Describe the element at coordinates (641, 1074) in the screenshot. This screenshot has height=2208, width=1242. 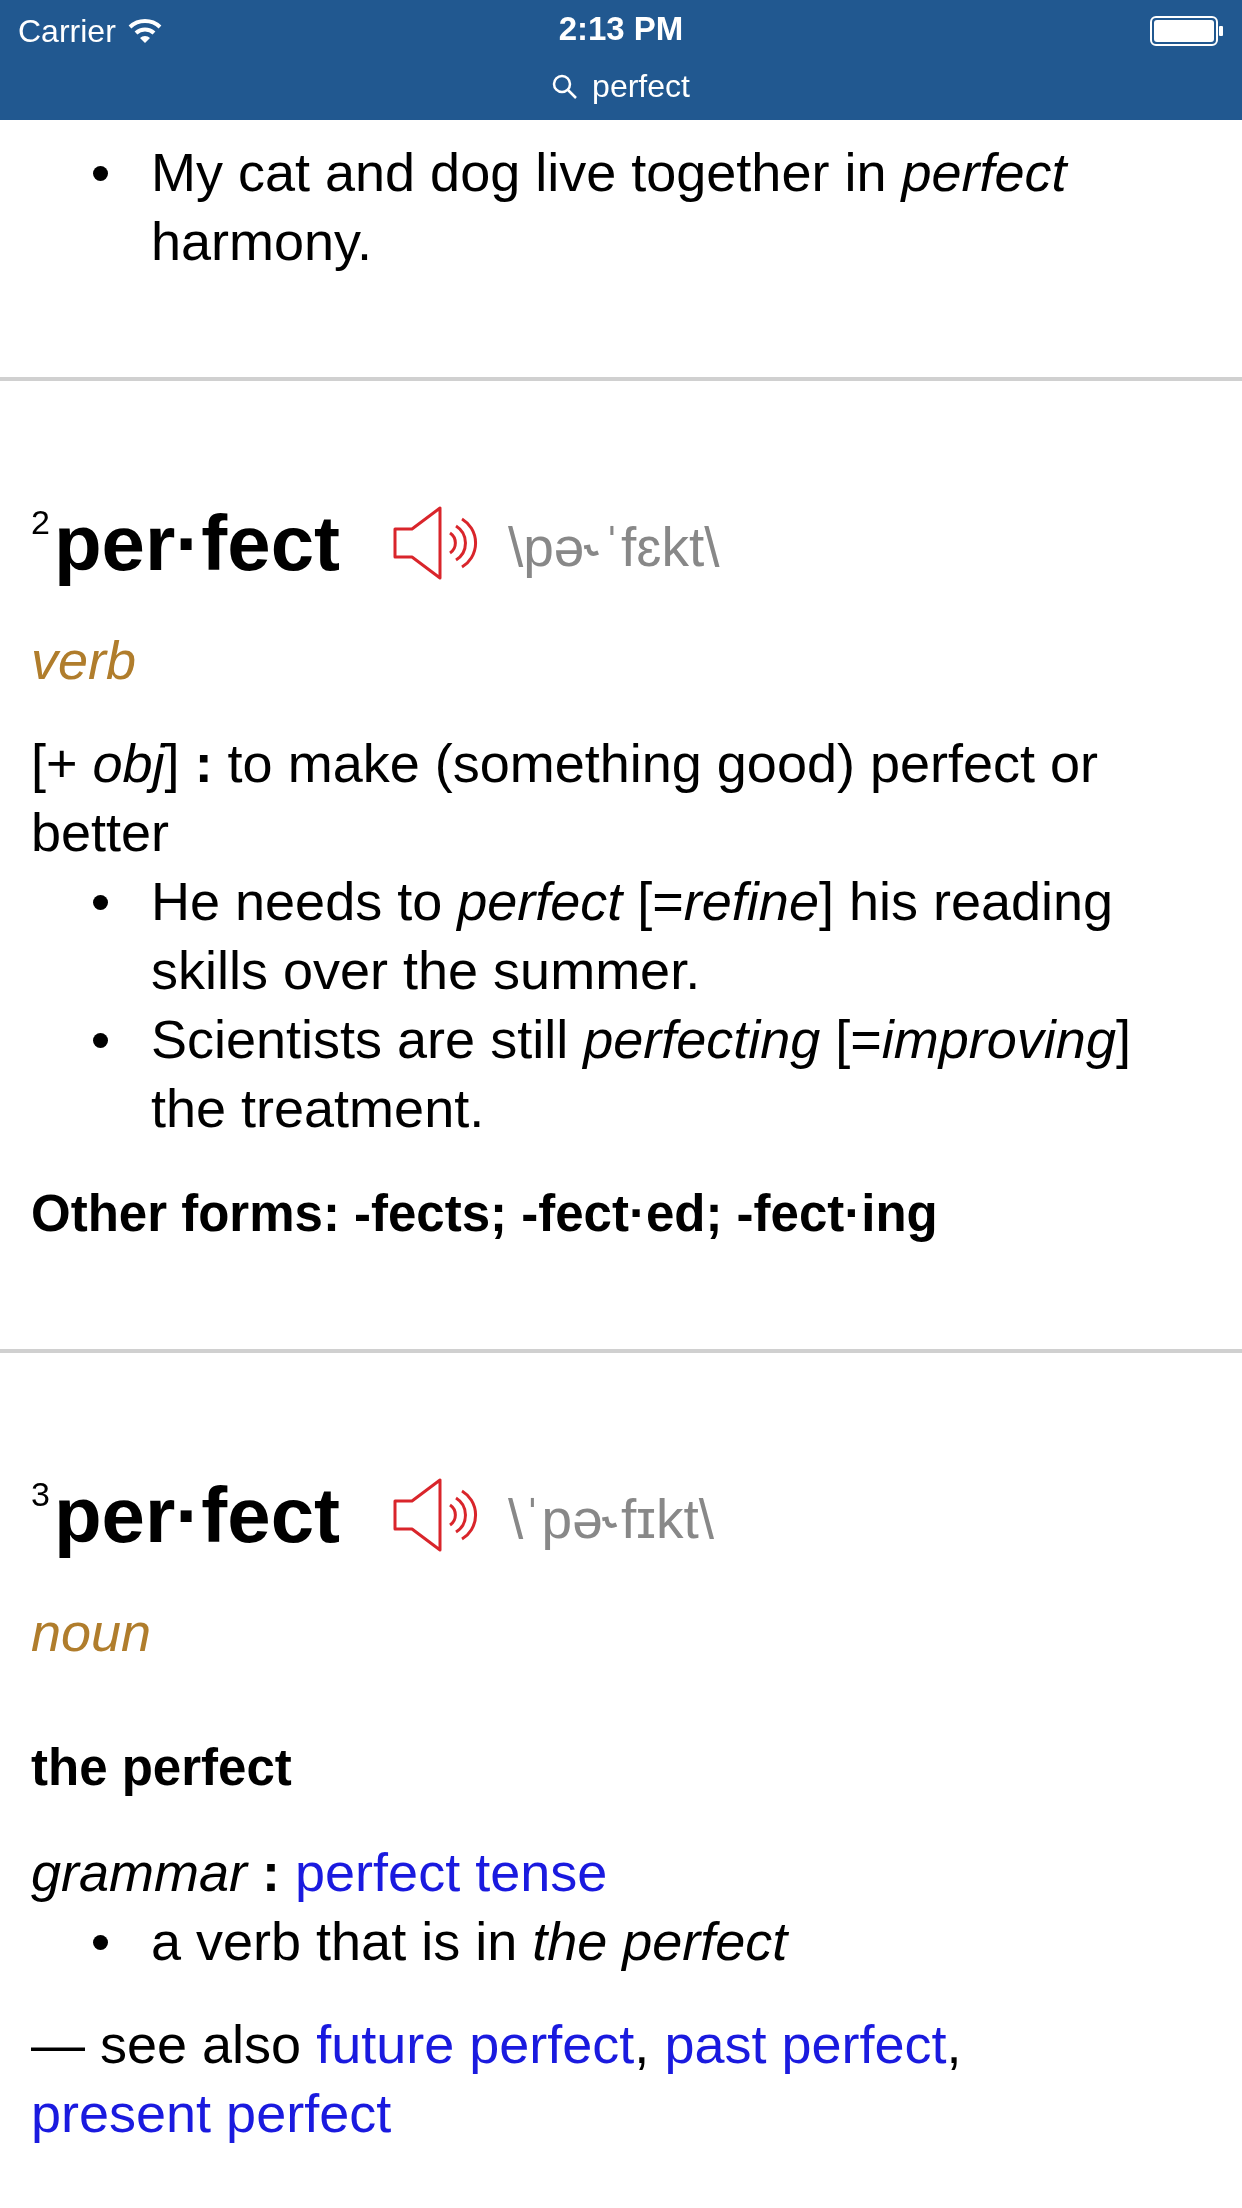
I see `example-sentence: Scientists are still perfecting [=improving] the treatment.` at that location.